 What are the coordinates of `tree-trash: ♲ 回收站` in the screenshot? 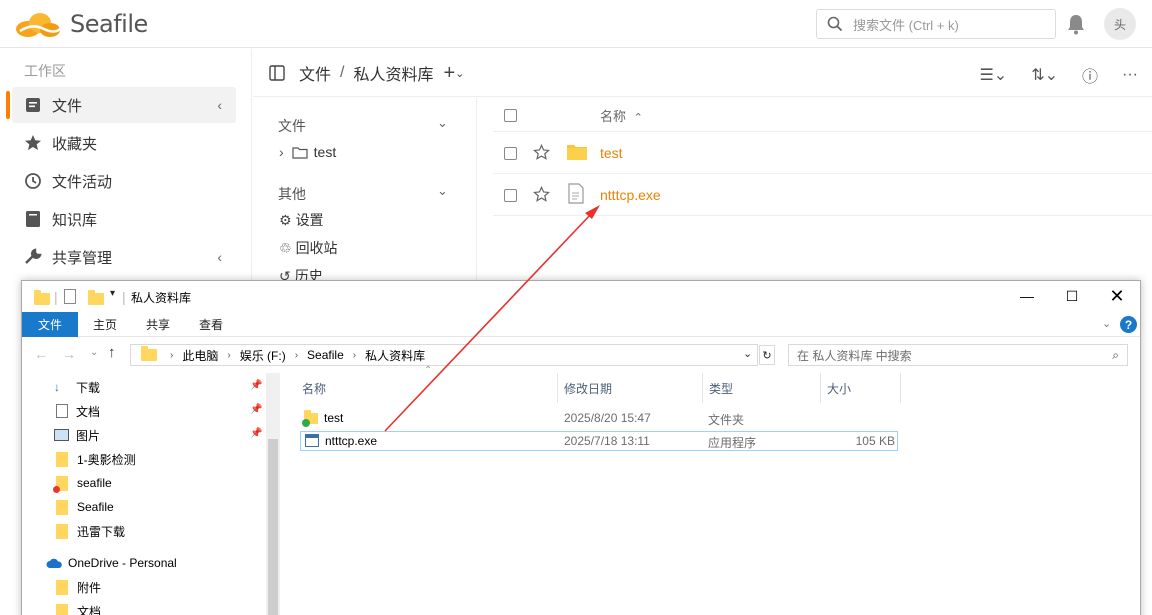 It's located at (308, 248).